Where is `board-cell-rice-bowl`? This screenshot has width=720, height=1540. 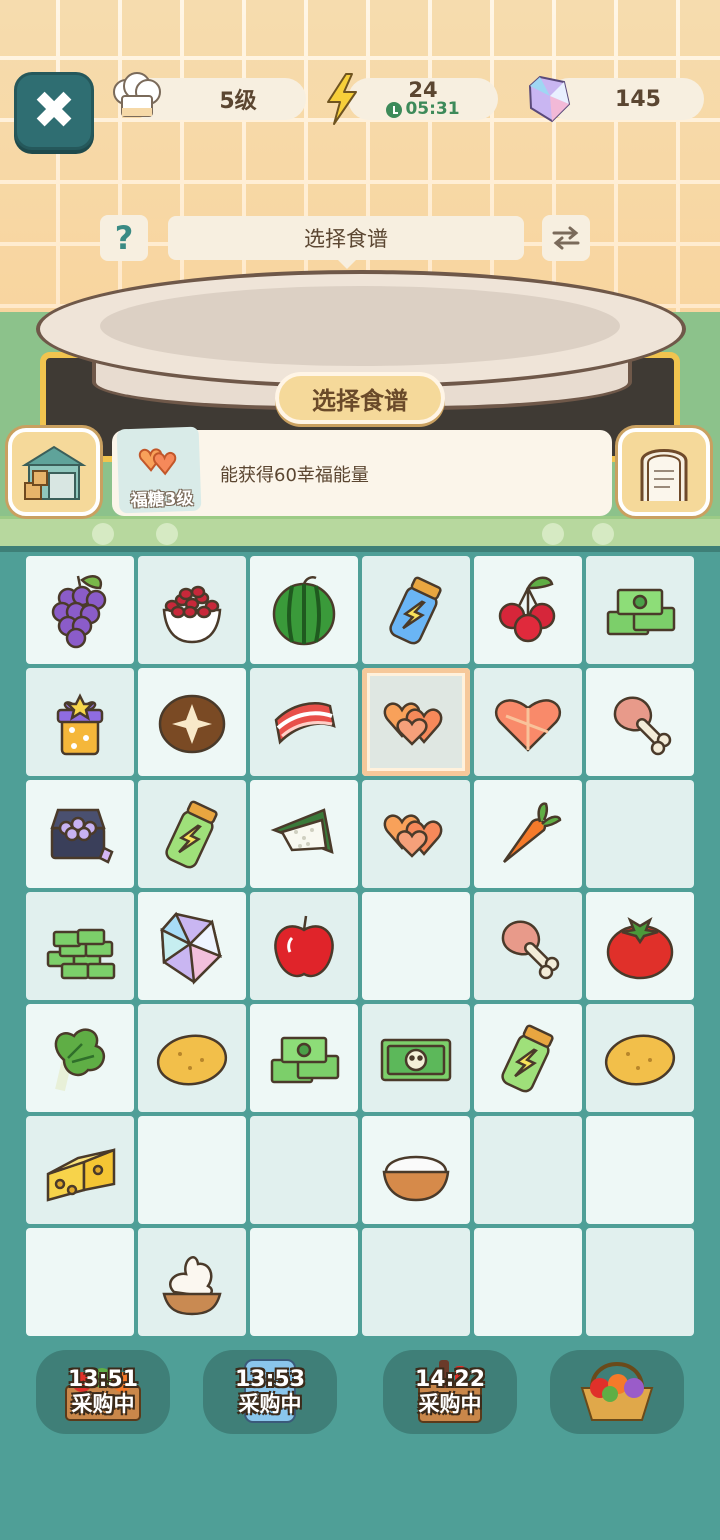
board-cell-rice-bowl is located at coordinates (416, 1170).